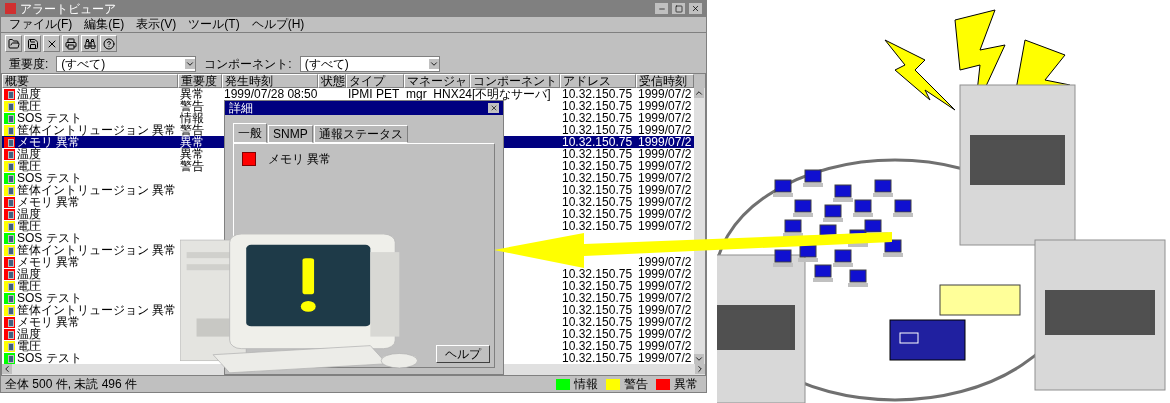  I want to click on printer-icon, so click(70, 44).